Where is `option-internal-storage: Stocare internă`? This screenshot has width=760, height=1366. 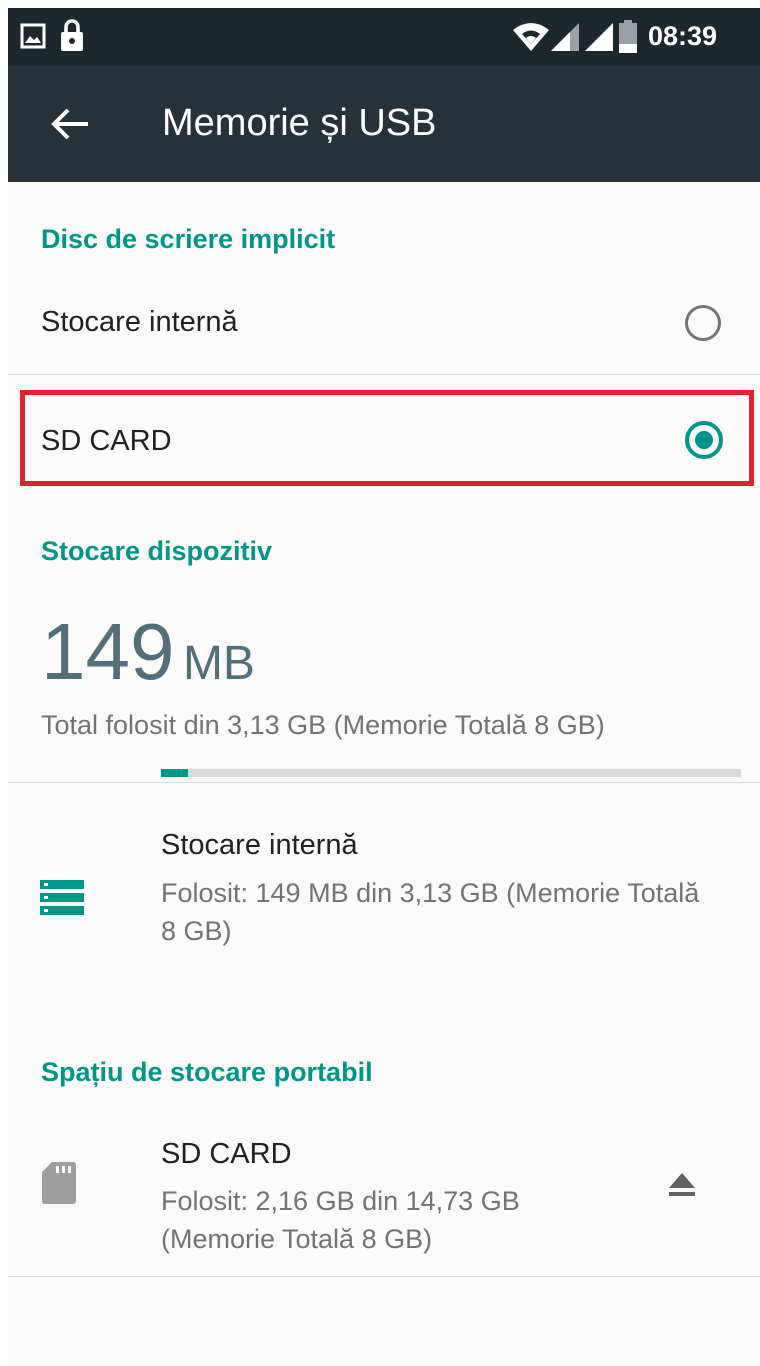
option-internal-storage: Stocare internă is located at coordinates (384, 322).